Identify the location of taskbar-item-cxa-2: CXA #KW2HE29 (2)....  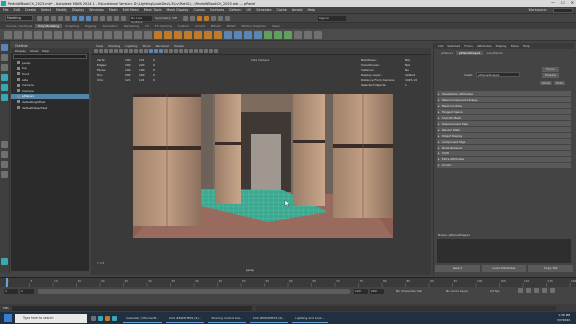
(269, 318).